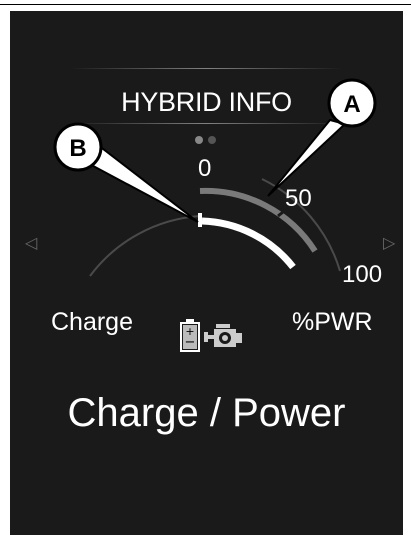 The width and height of the screenshot is (411, 538). Describe the element at coordinates (351, 104) in the screenshot. I see `callout-a-label: A` at that location.